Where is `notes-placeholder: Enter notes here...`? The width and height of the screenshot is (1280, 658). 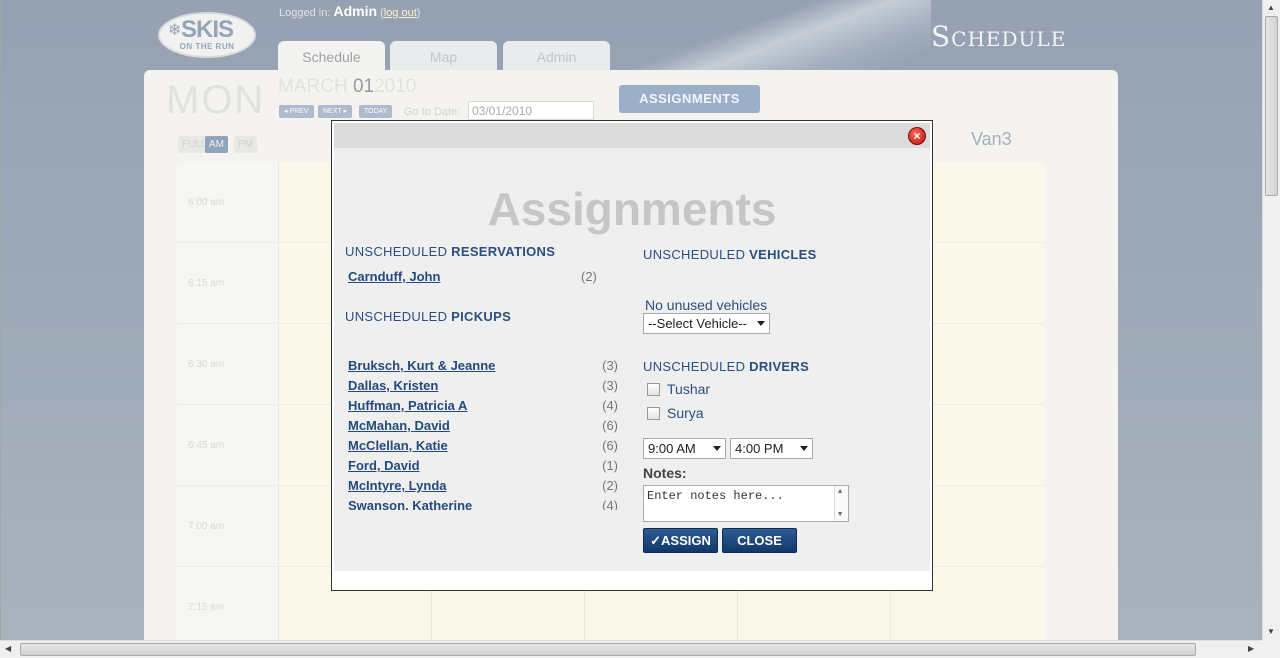 notes-placeholder: Enter notes here... is located at coordinates (715, 496).